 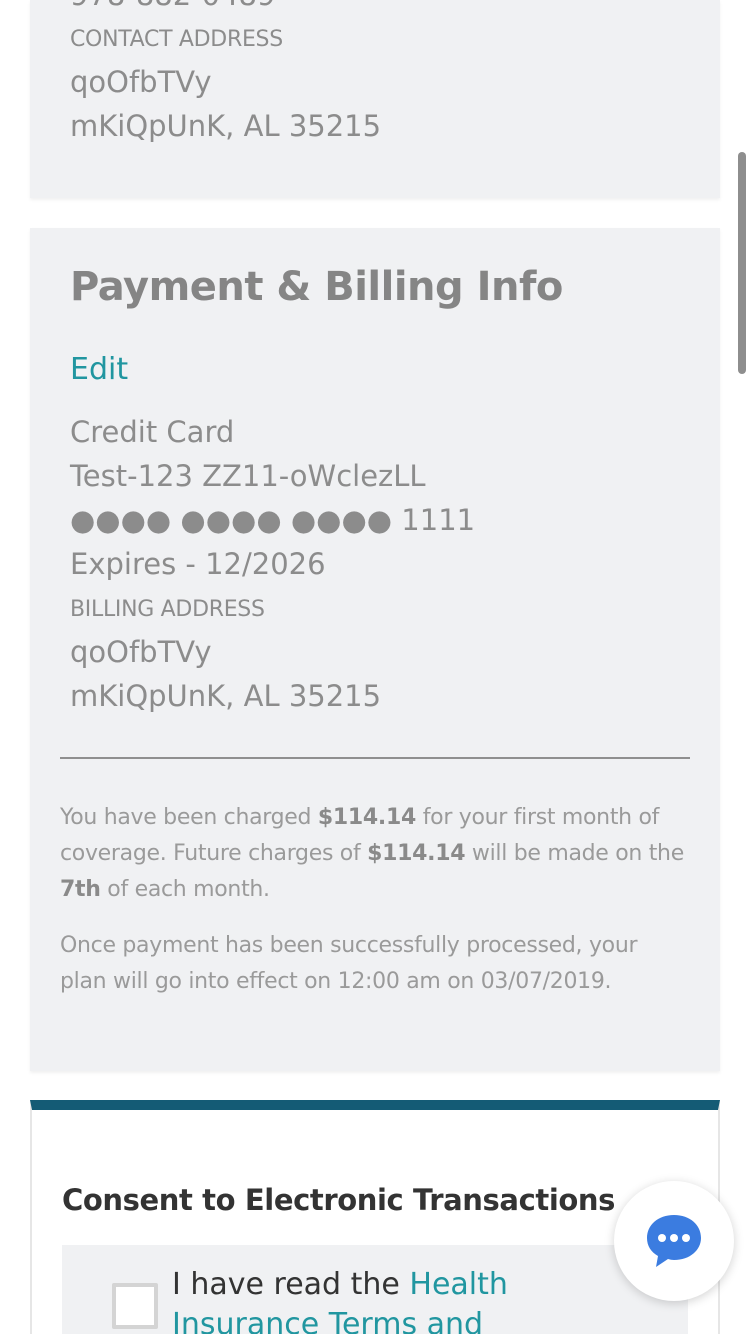 What do you see at coordinates (248, 476) in the screenshot?
I see `card-holder-name: Test-123 ZZ11-oWclezLL` at bounding box center [248, 476].